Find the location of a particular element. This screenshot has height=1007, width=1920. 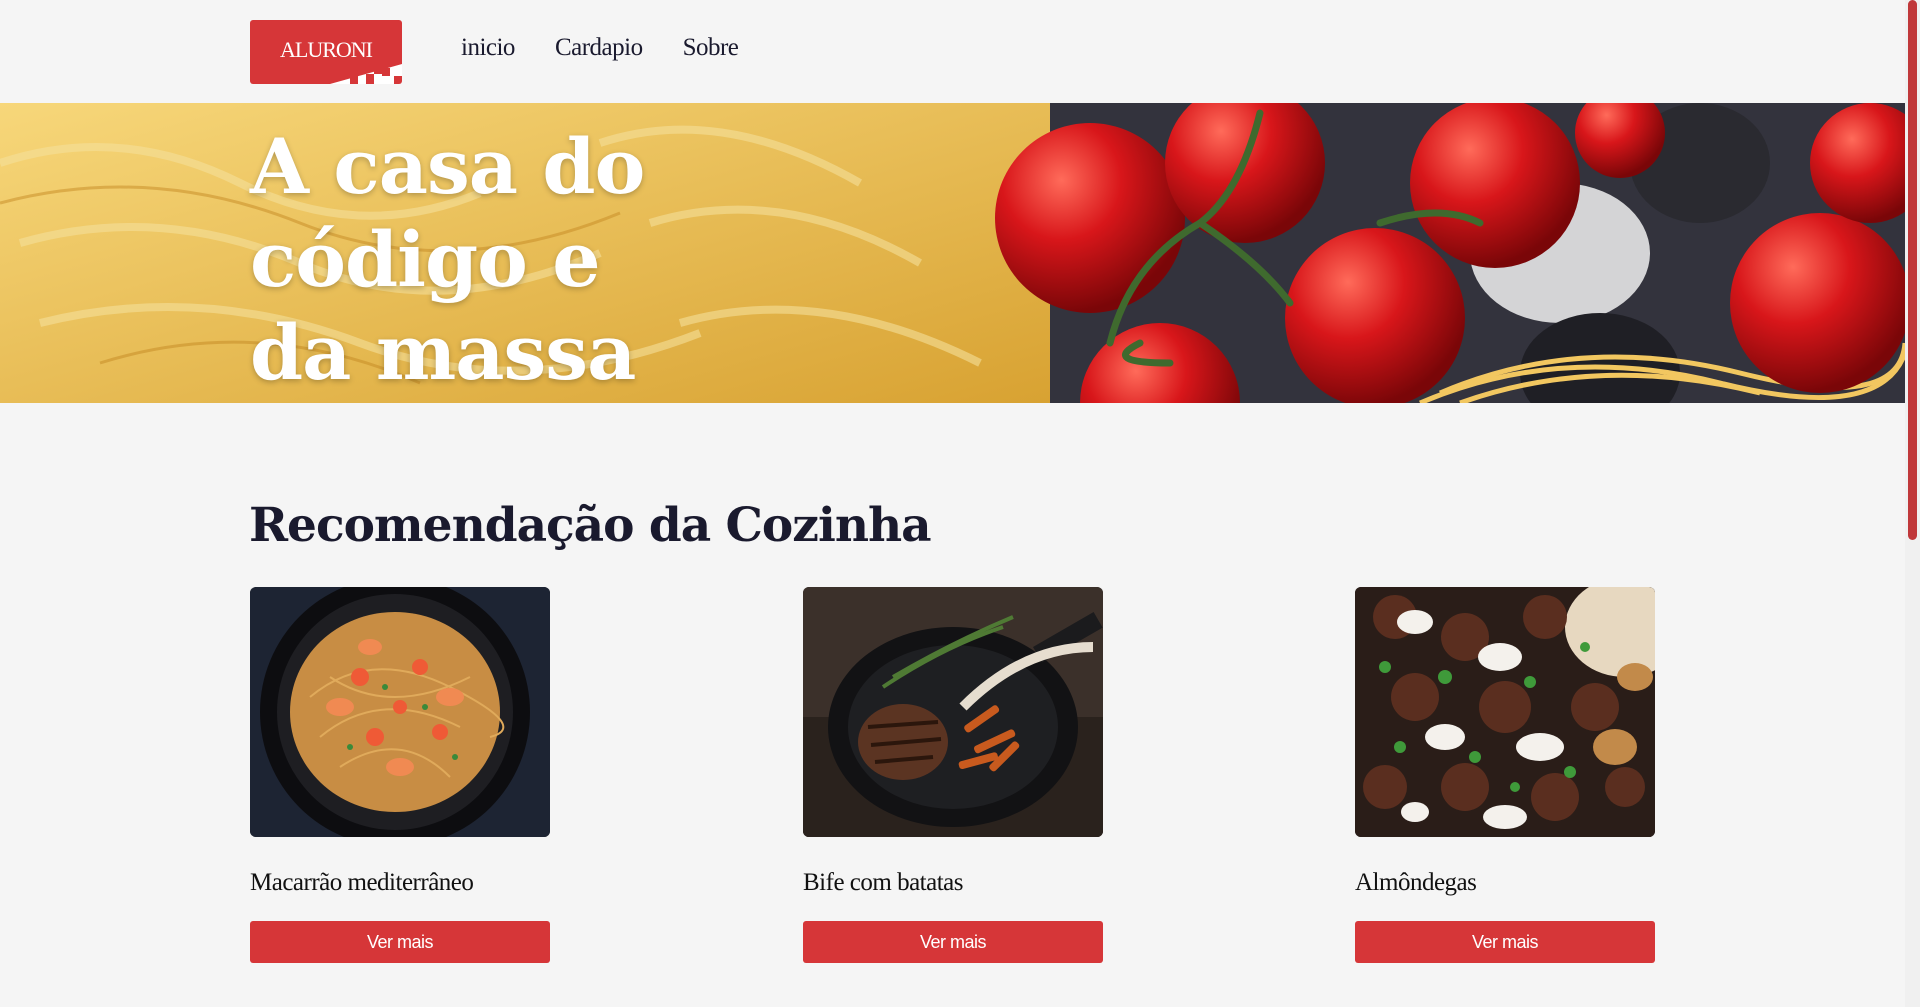

logo-text: ALURONI is located at coordinates (326, 49).